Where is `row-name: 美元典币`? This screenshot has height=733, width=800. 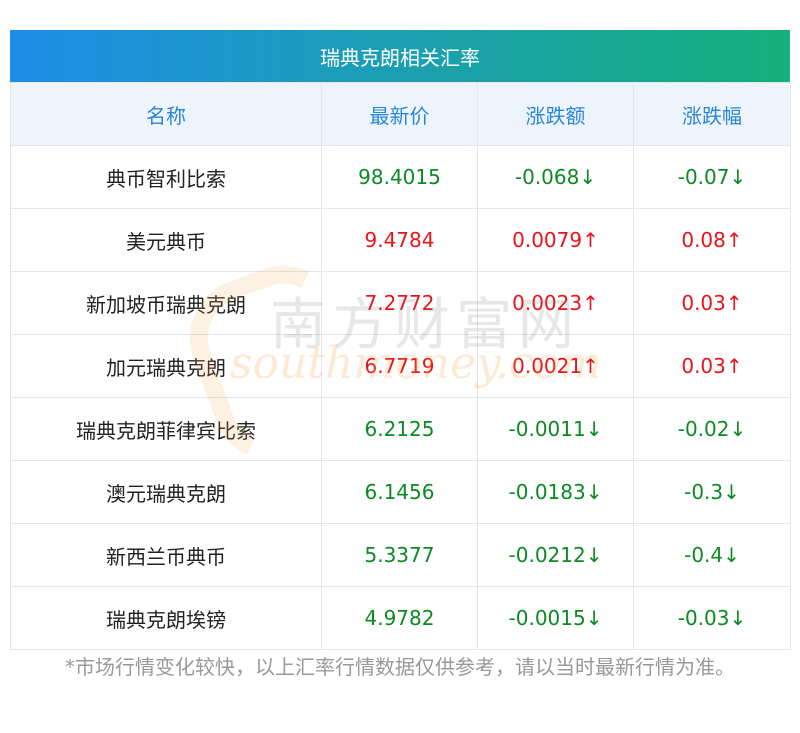 row-name: 美元典币 is located at coordinates (166, 240).